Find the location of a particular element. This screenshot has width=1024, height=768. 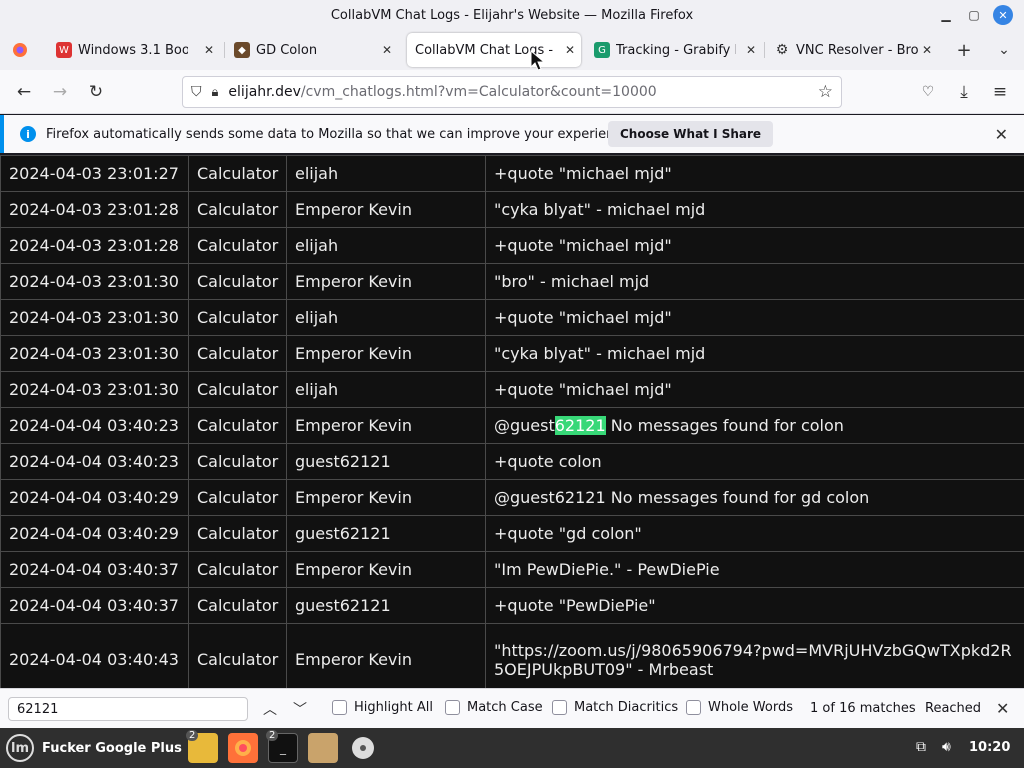

match-count: 1 of 16 matches is located at coordinates (863, 708).